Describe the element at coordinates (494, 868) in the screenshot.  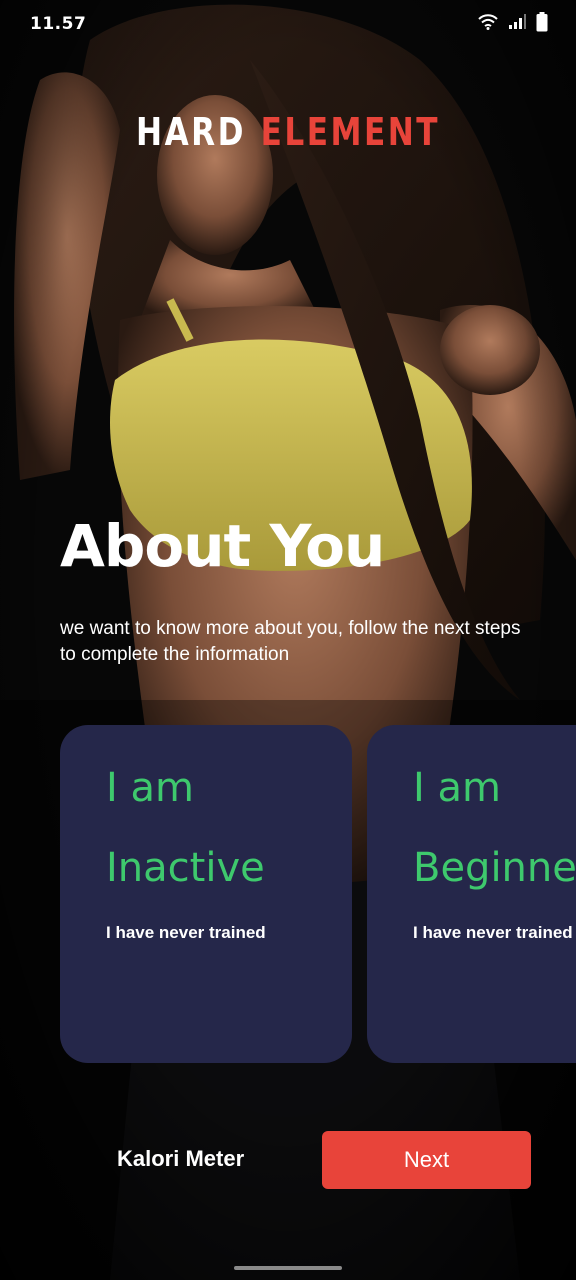
I see `card-heading-line2: Beginner` at that location.